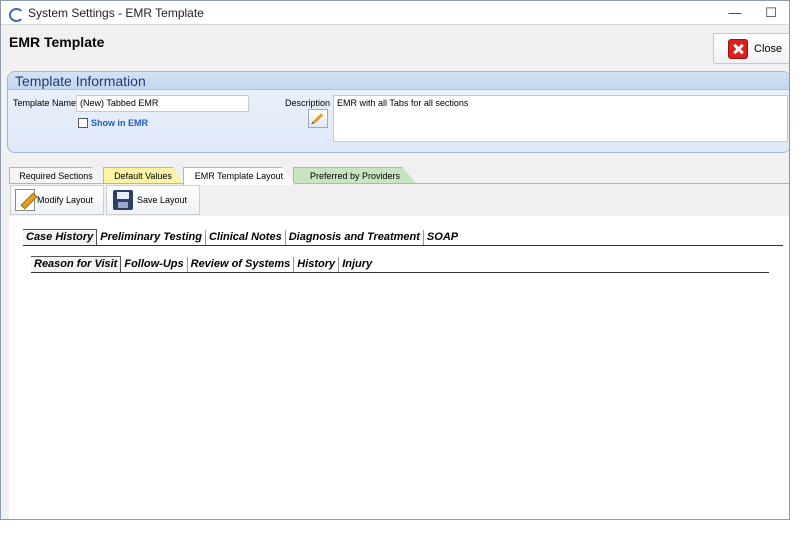 This screenshot has height=537, width=811. I want to click on maximize-button: ☐, so click(771, 13).